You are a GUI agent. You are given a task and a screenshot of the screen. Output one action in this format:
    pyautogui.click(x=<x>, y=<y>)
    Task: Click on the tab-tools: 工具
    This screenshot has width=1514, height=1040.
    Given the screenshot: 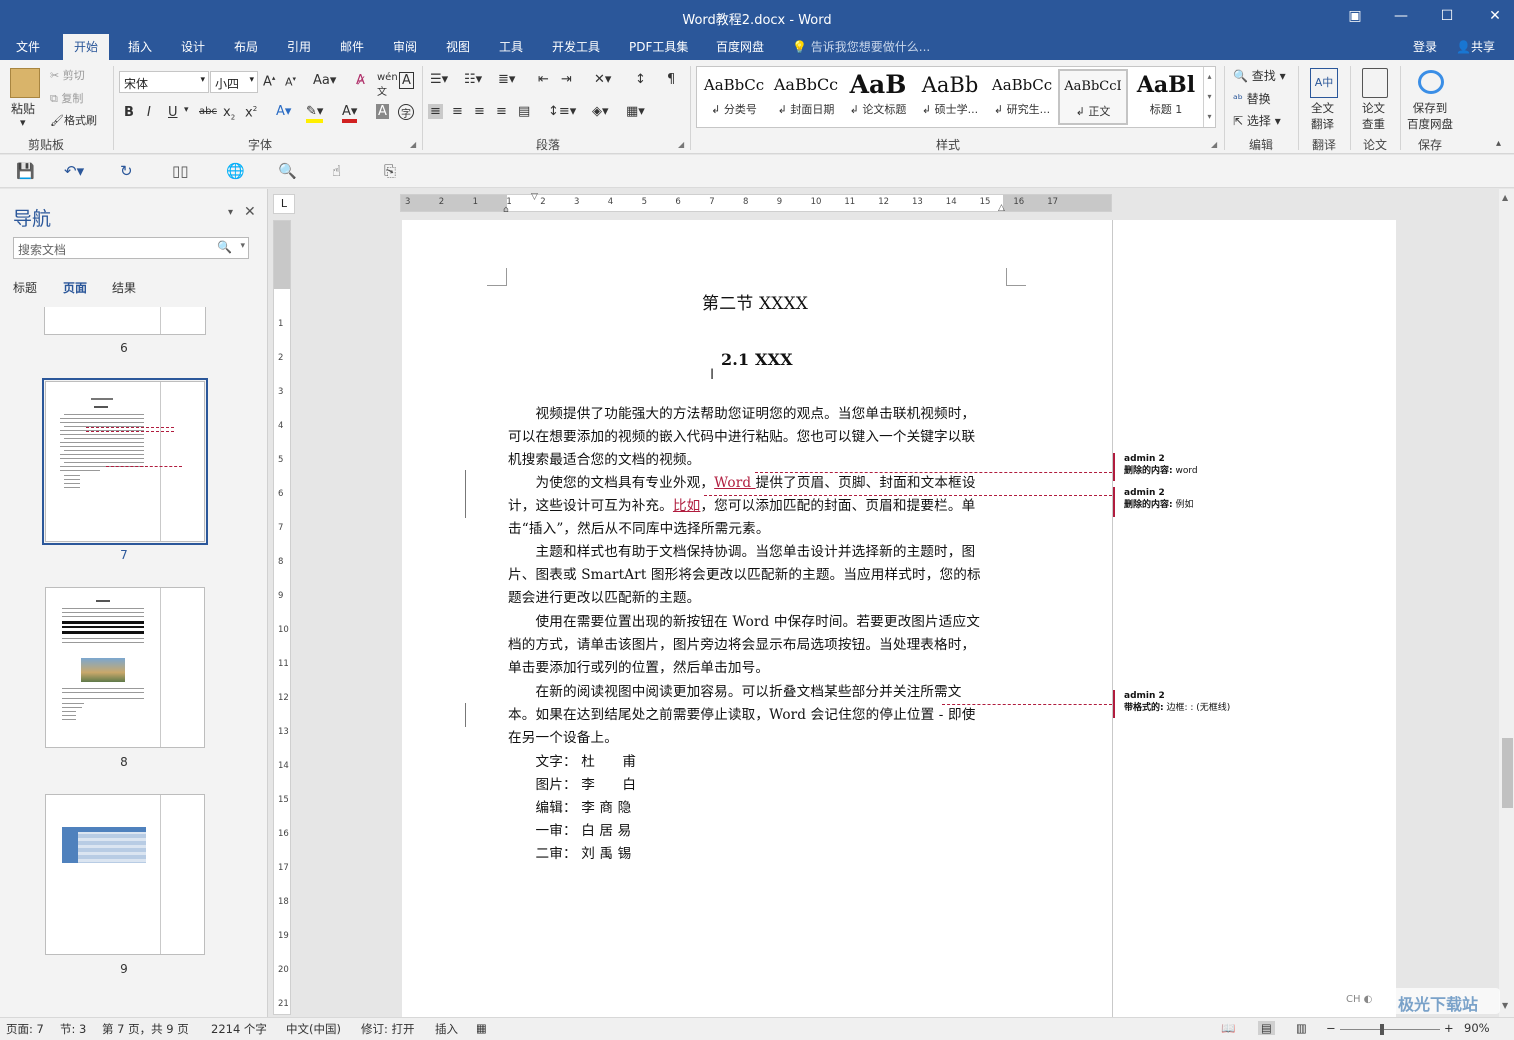 What is the action you would take?
    pyautogui.click(x=511, y=46)
    